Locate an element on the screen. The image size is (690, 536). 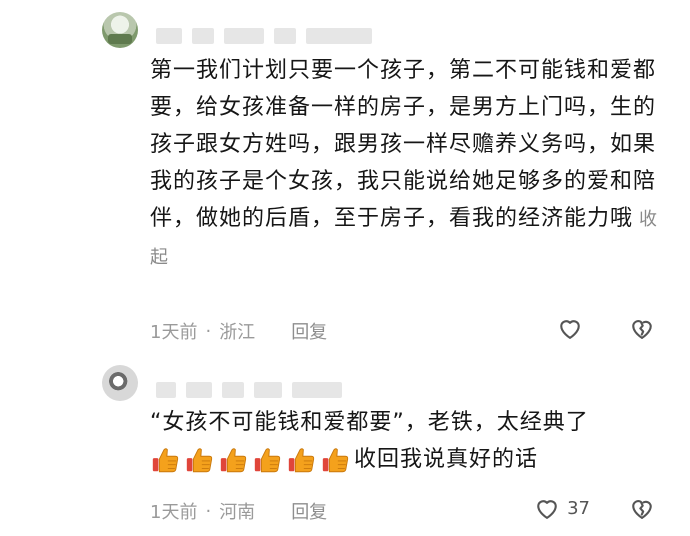
like-button: 37 is located at coordinates (561, 508).